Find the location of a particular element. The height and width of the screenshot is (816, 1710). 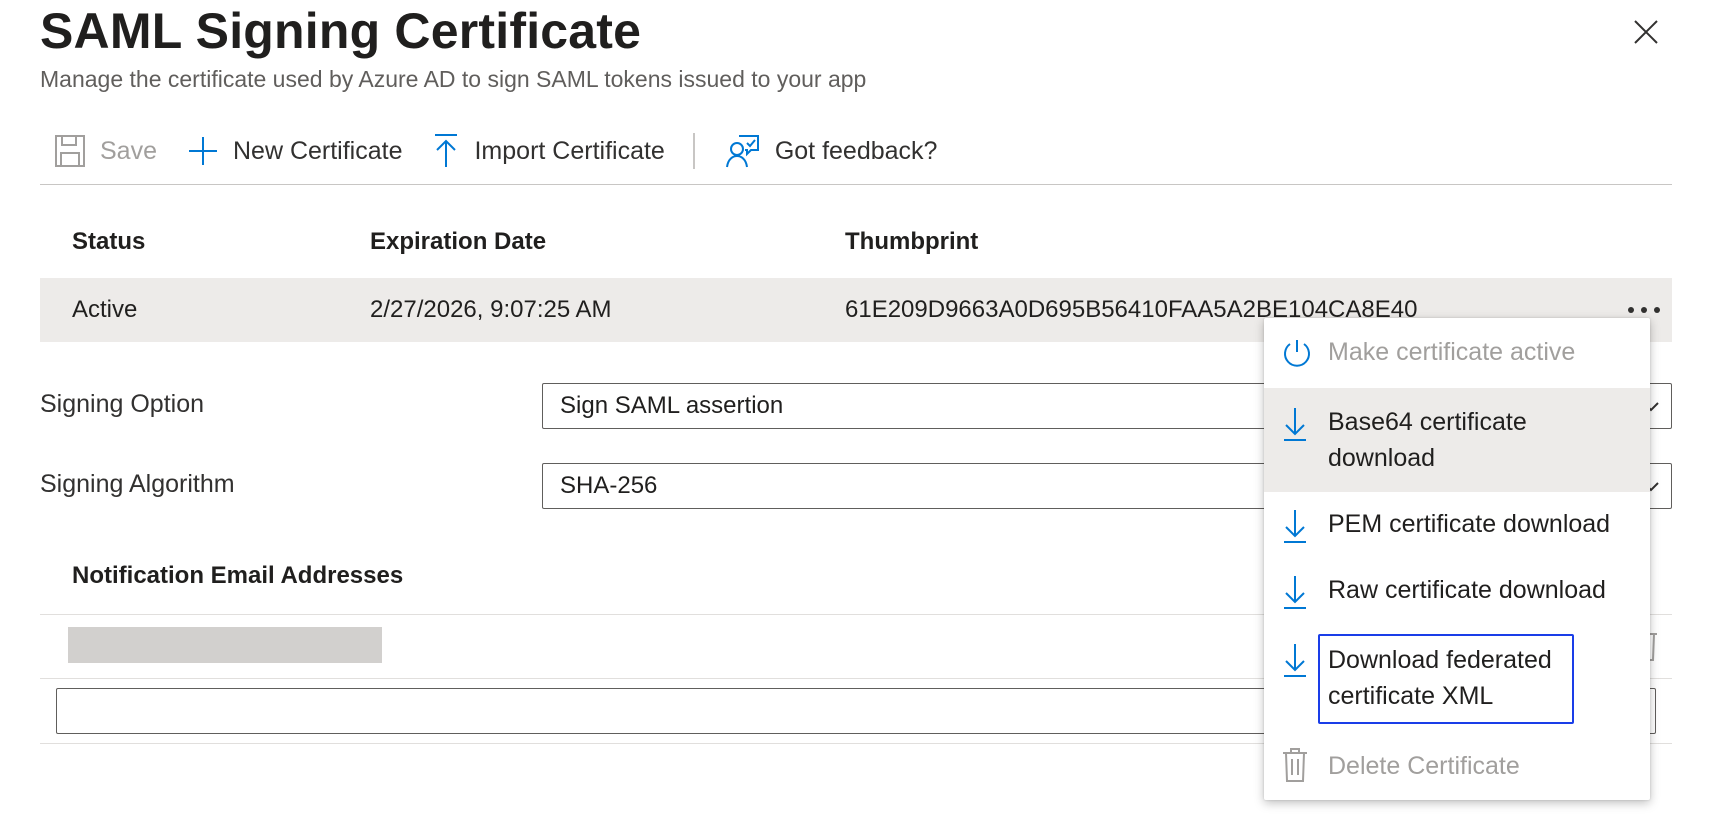

column-header-expiration: Expiration Date is located at coordinates (458, 241).